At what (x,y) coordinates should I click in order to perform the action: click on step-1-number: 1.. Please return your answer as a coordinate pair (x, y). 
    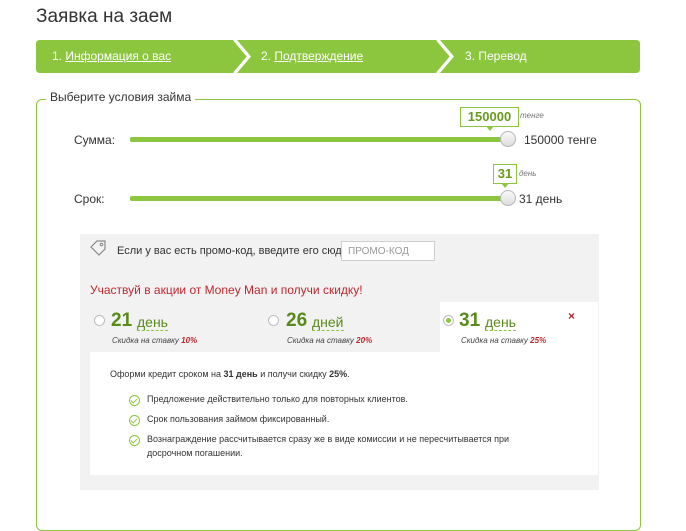
    Looking at the image, I should click on (59, 56).